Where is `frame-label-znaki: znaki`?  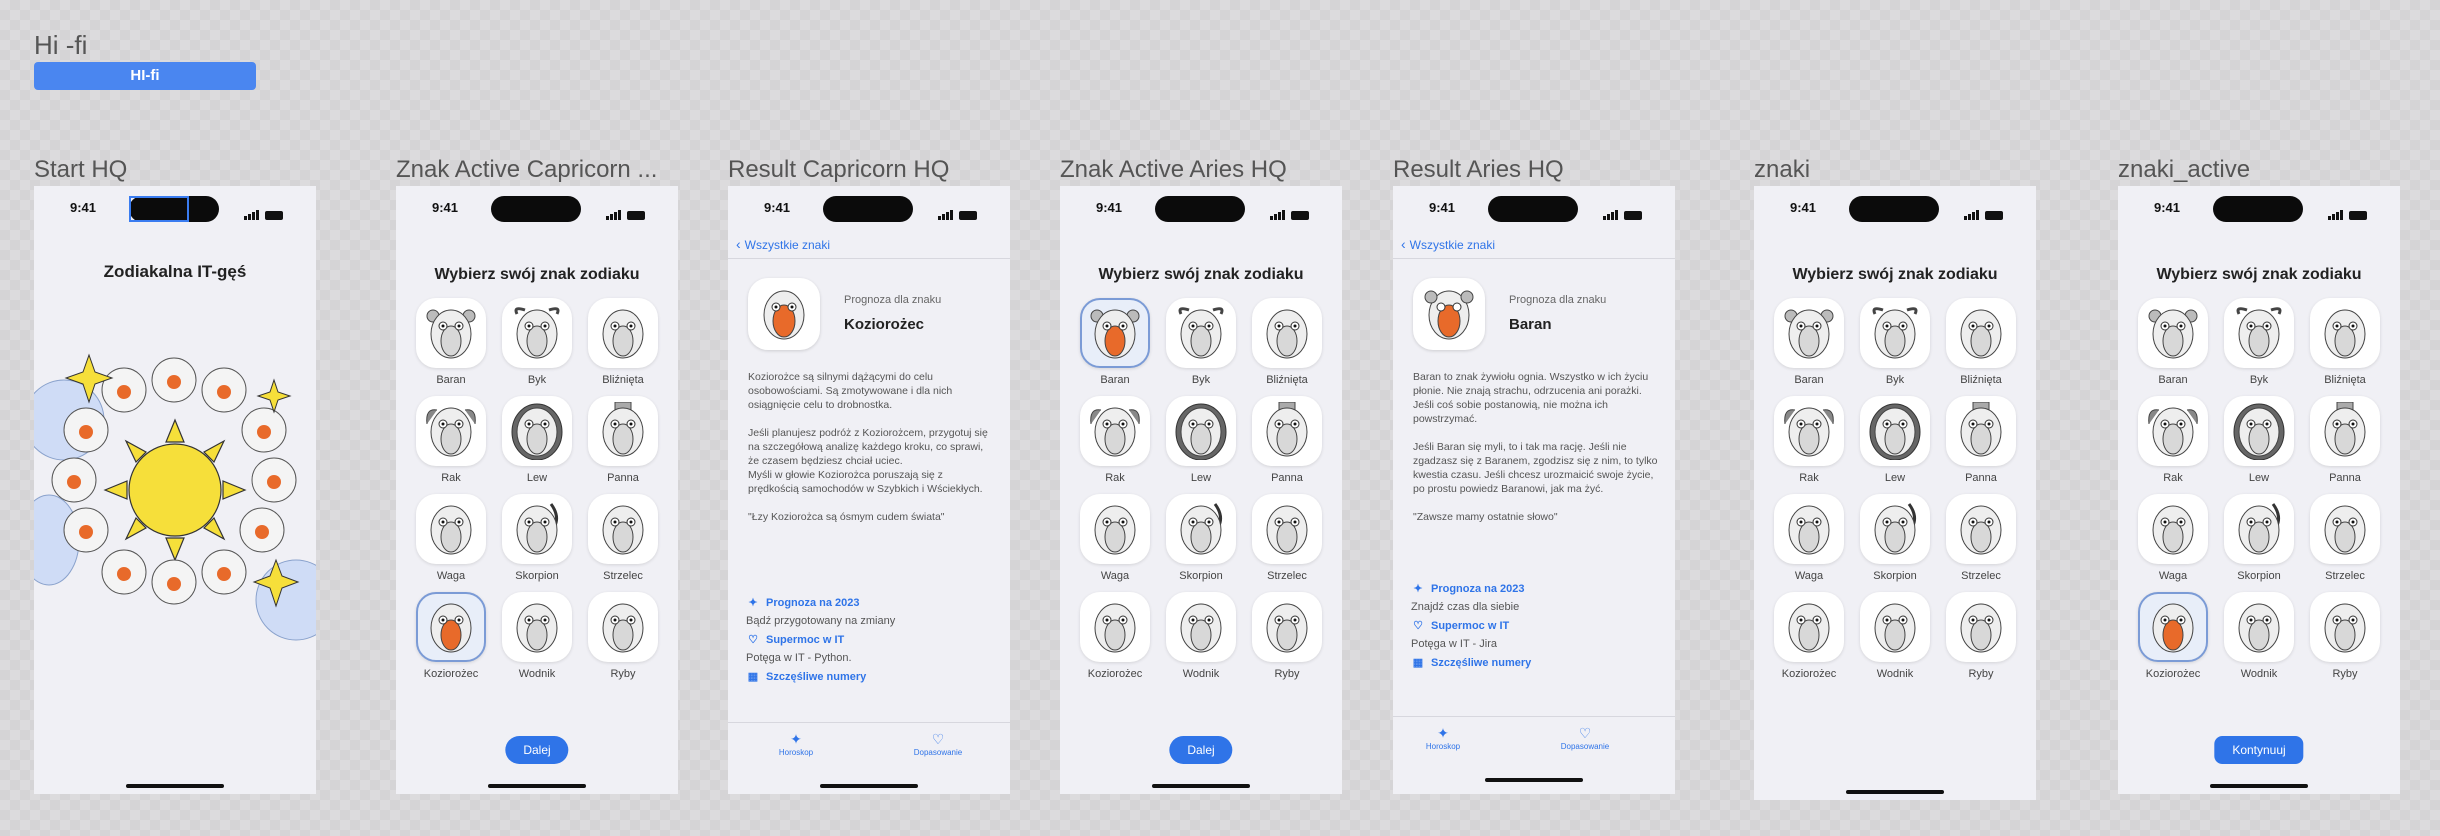 frame-label-znaki: znaki is located at coordinates (1884, 170).